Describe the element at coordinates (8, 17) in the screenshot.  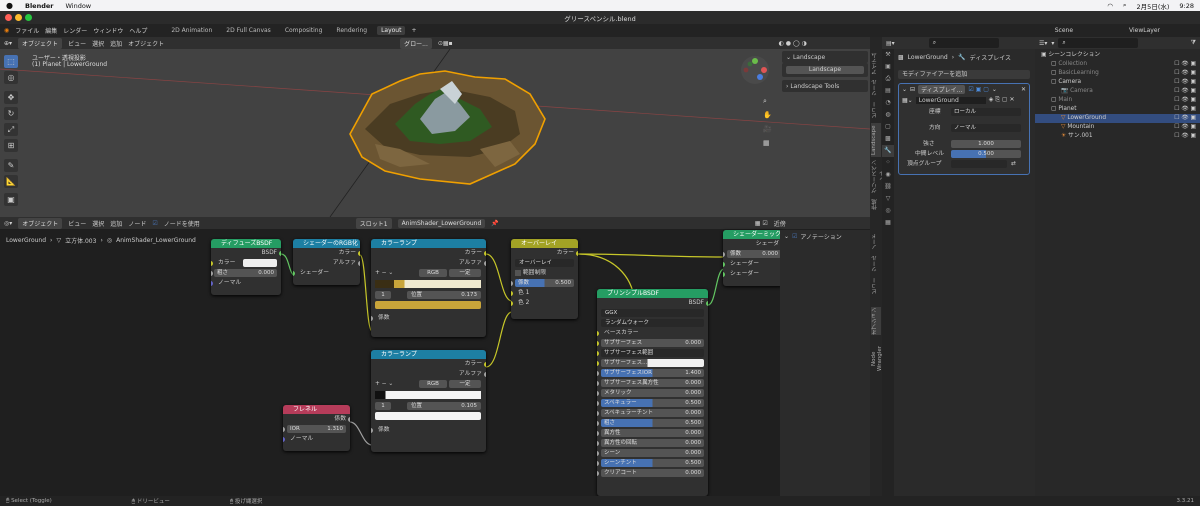
I see `close-window-button` at that location.